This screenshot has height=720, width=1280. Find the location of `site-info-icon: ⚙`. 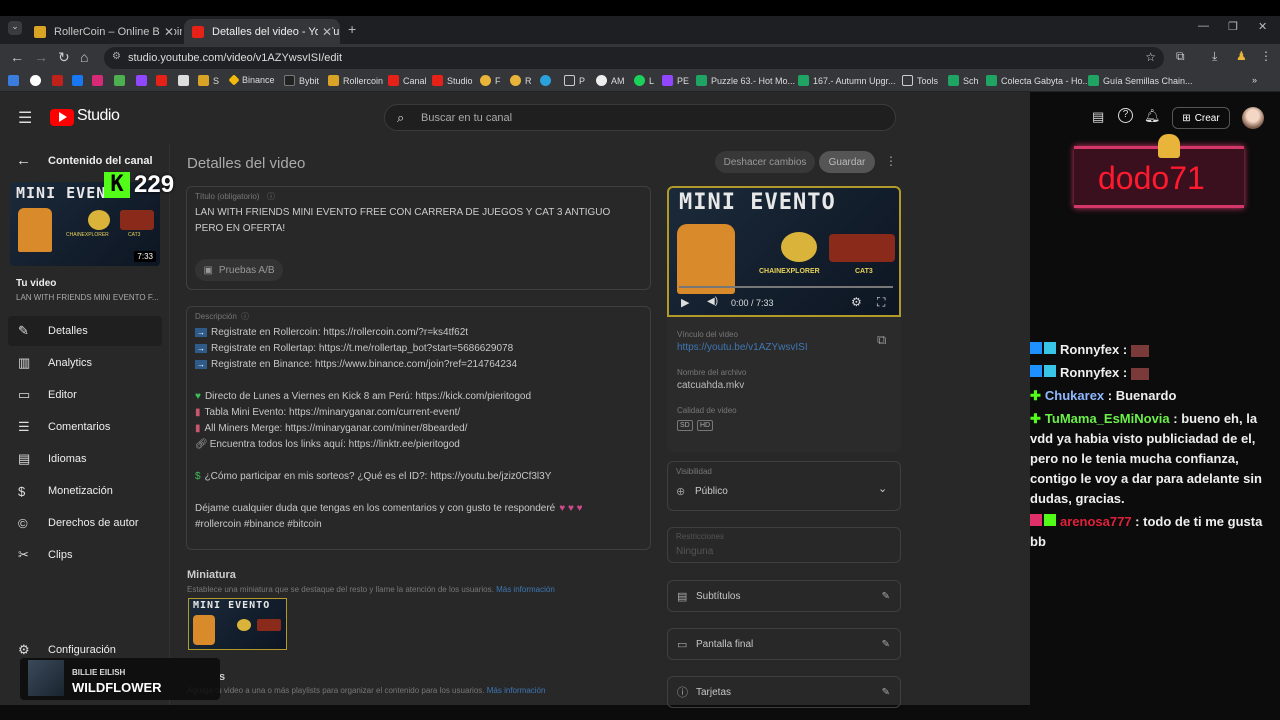

site-info-icon: ⚙ is located at coordinates (116, 56).